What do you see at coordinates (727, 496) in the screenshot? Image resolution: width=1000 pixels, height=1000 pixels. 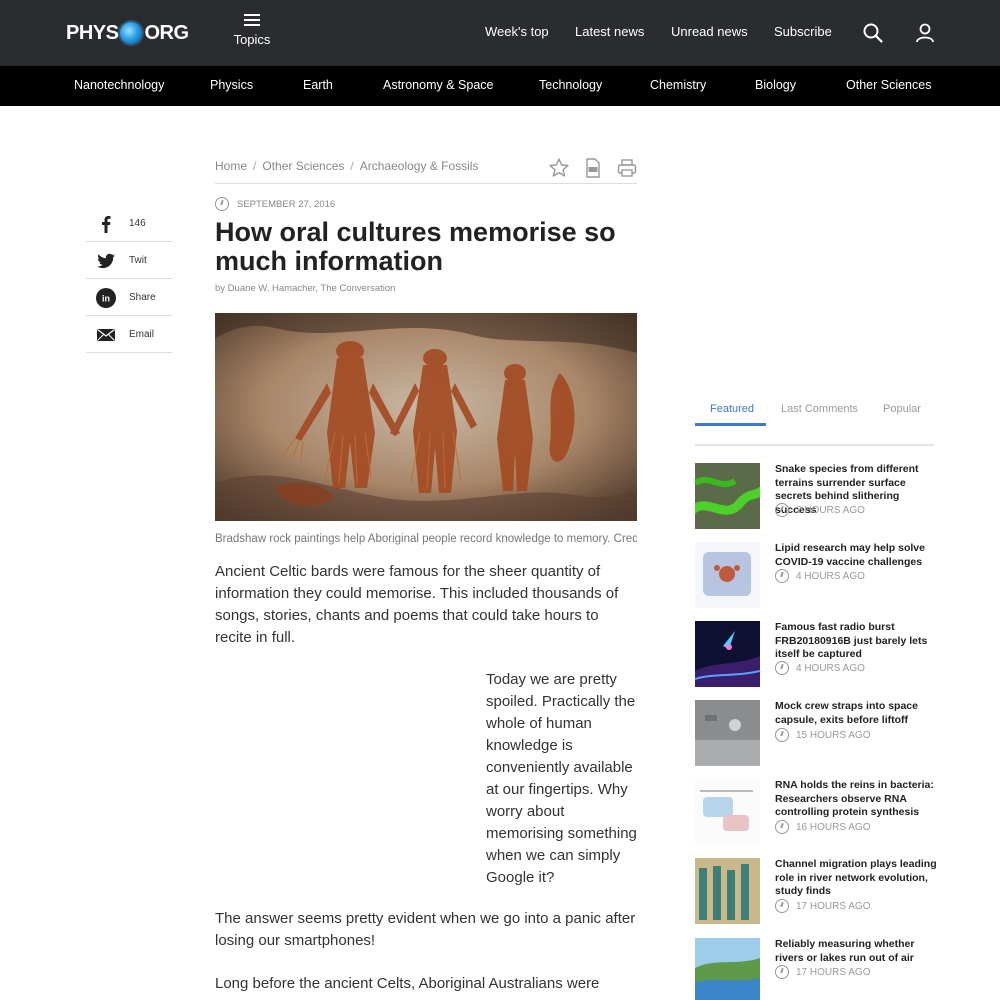 I see `news-thumbnail-snake` at bounding box center [727, 496].